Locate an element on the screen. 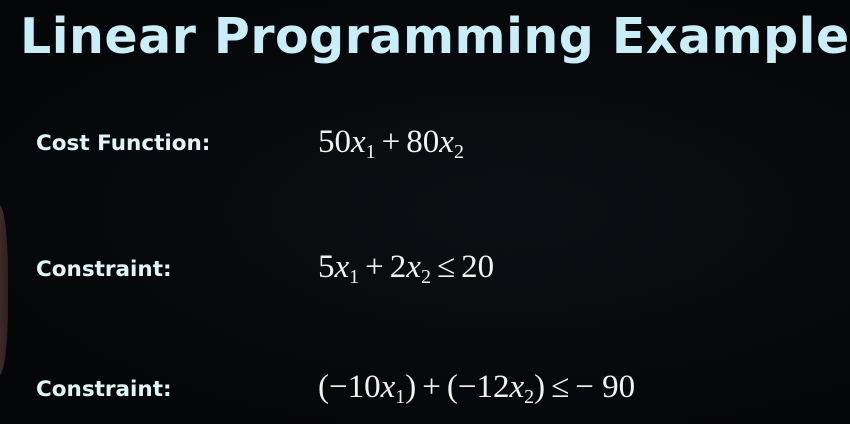 Image resolution: width=850 pixels, height=424 pixels. constraint-2-equation: (−10x1) + (−12x2) ≤ − 90 is located at coordinates (477, 388).